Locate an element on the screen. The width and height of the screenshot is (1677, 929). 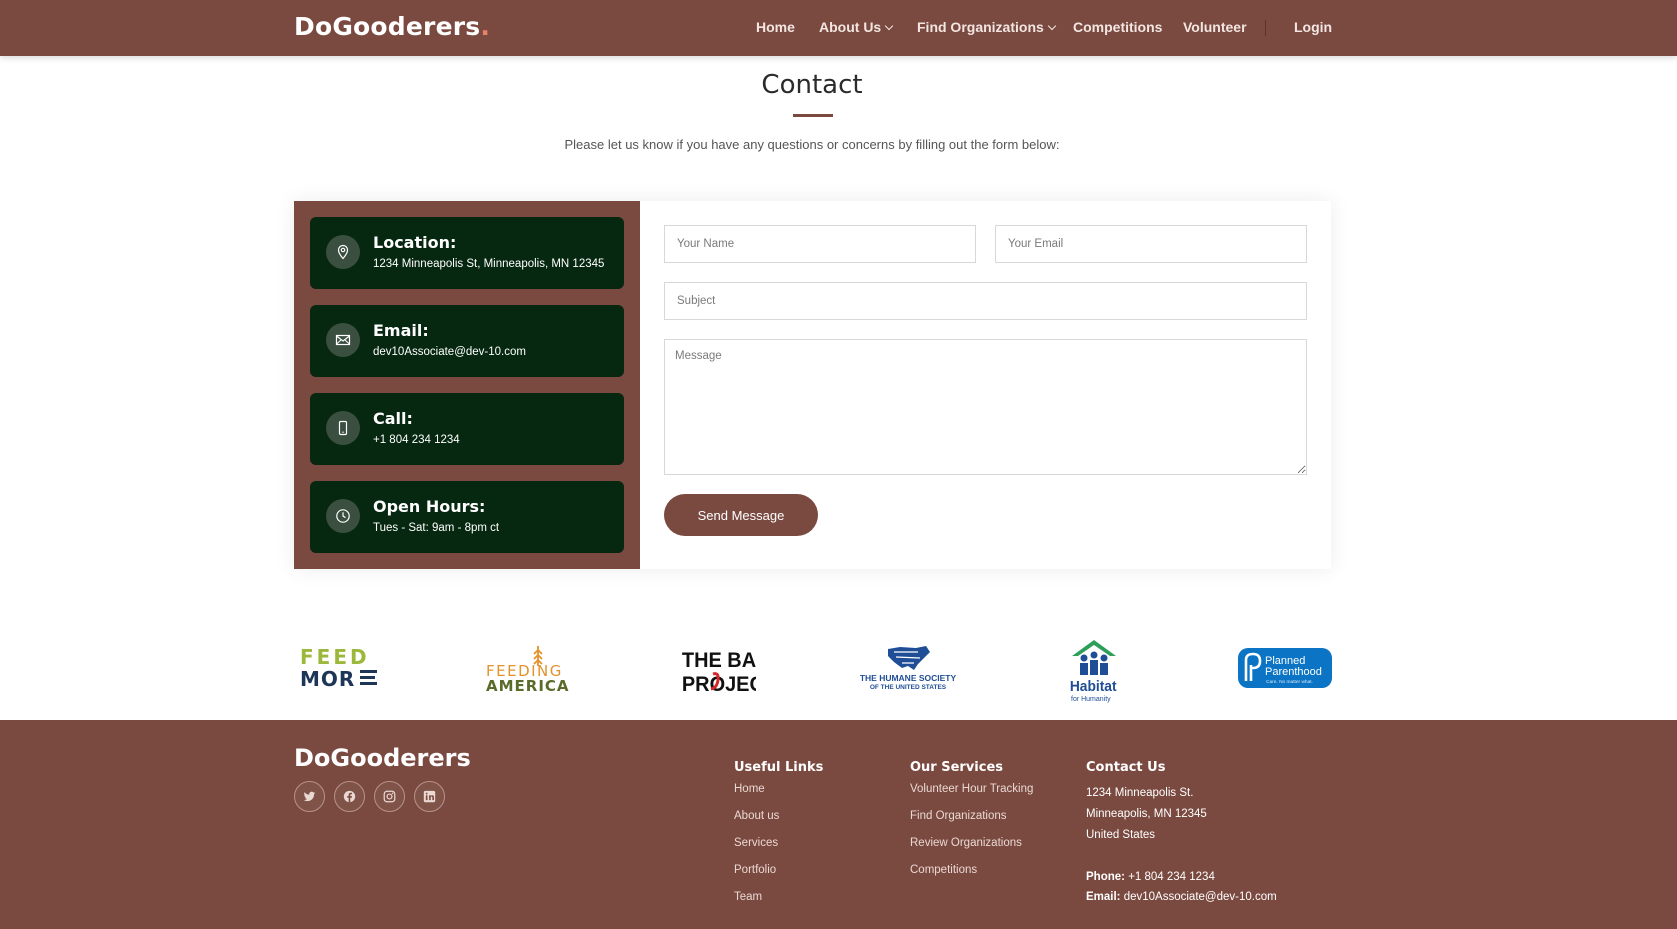
clock-icon is located at coordinates (343, 516).